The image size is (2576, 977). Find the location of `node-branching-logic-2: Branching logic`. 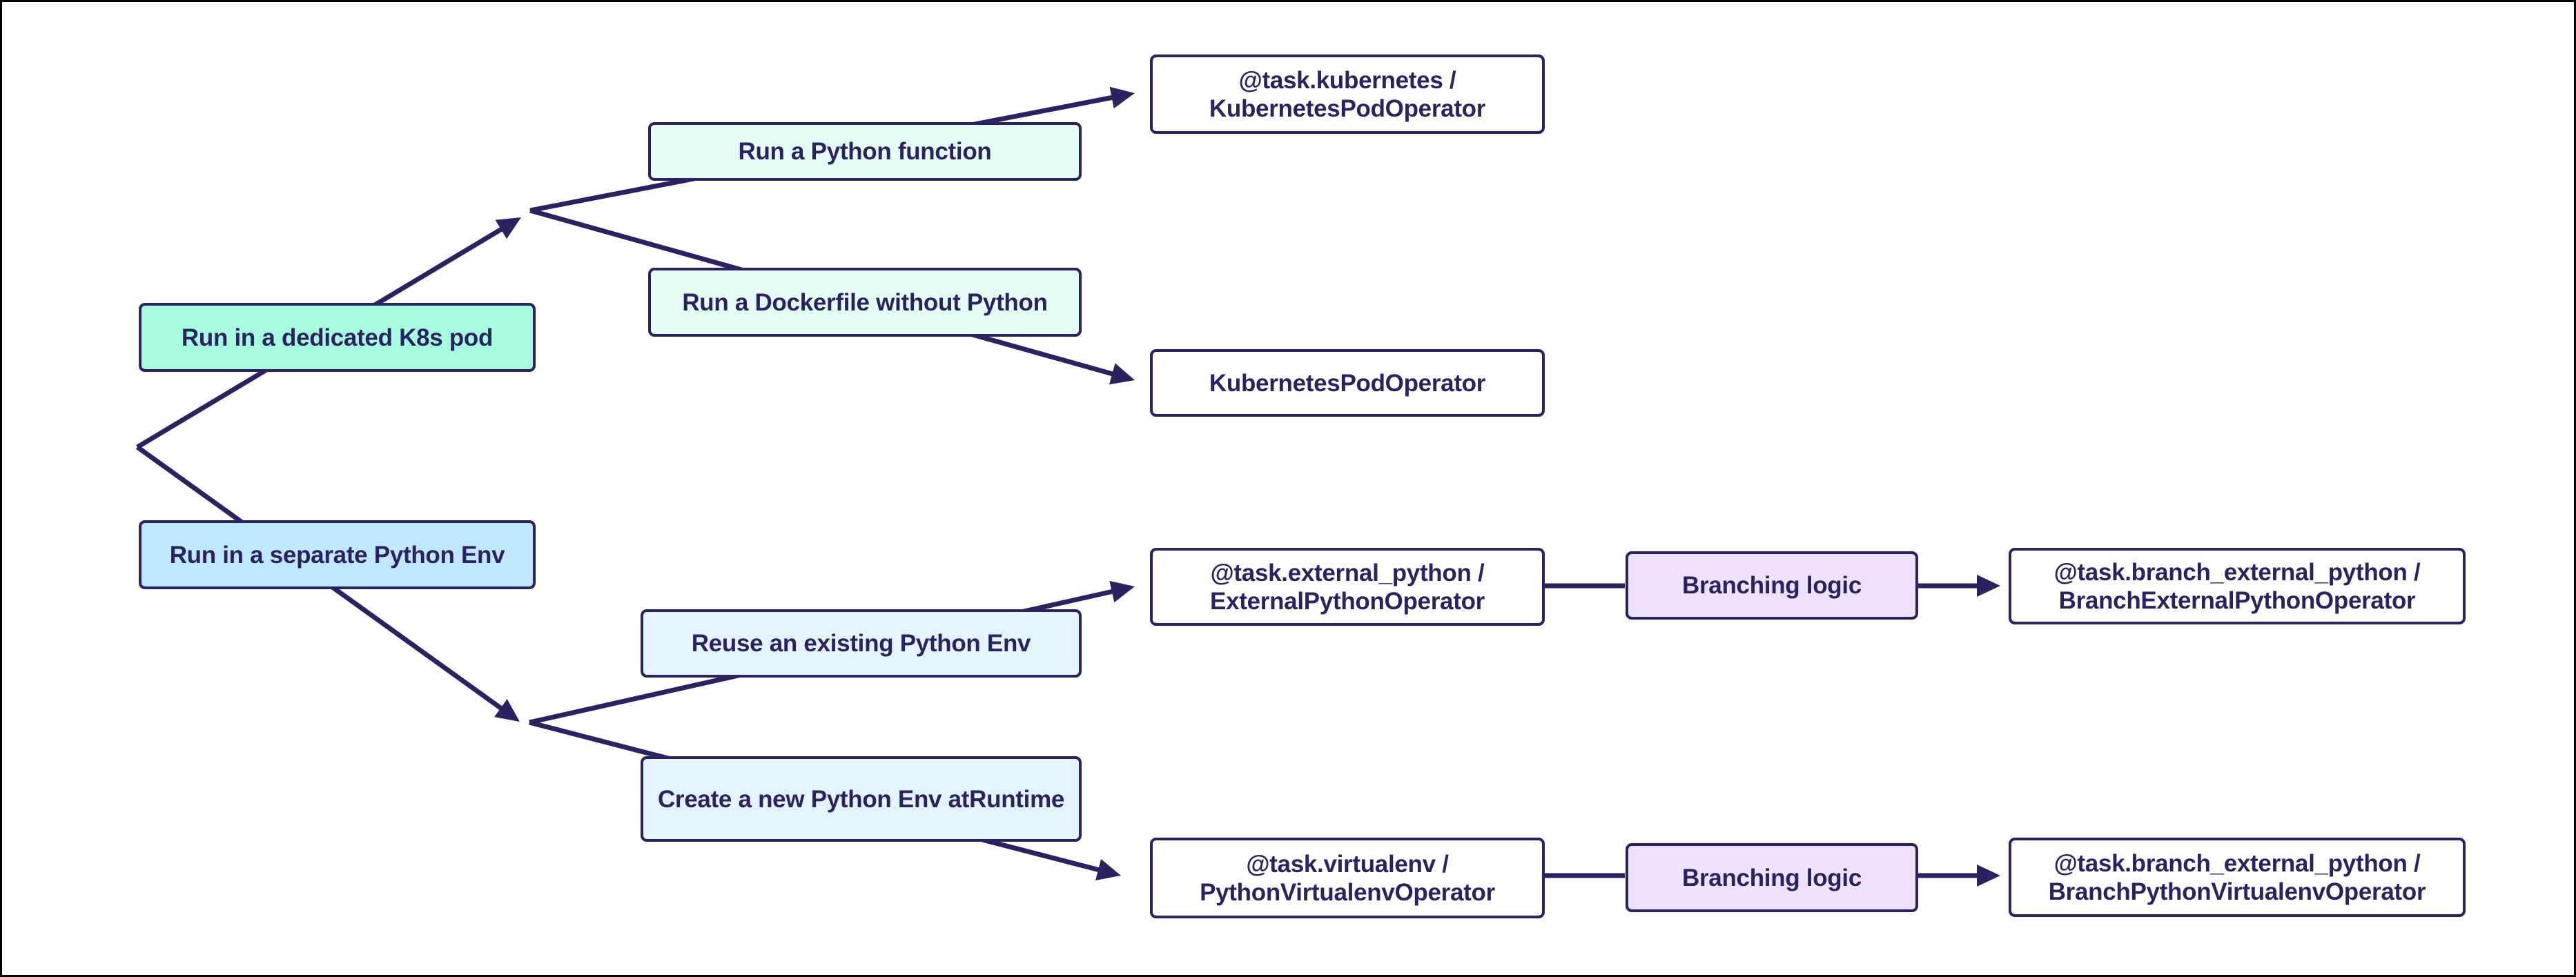

node-branching-logic-2: Branching logic is located at coordinates (1772, 878).